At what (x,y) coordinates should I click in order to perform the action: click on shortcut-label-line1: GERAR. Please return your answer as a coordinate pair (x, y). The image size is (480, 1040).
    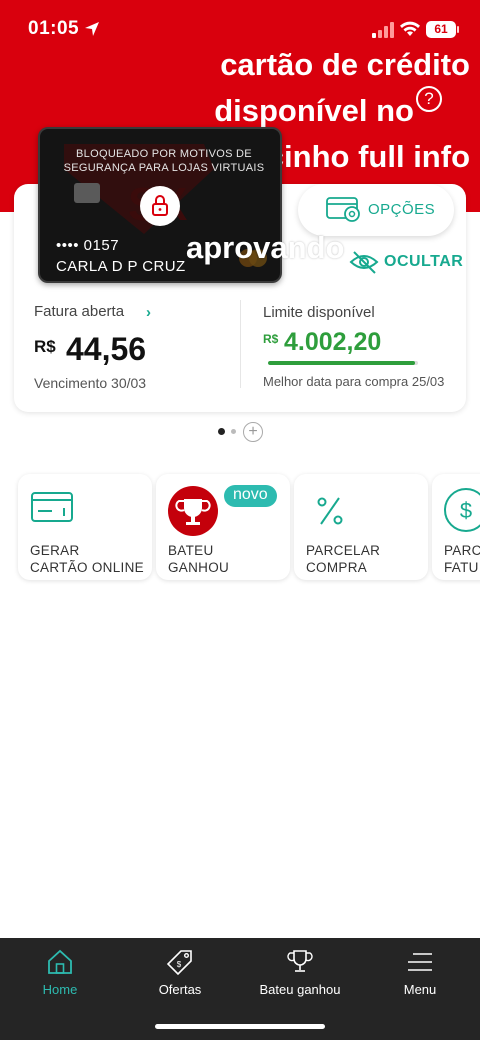
    Looking at the image, I should click on (55, 550).